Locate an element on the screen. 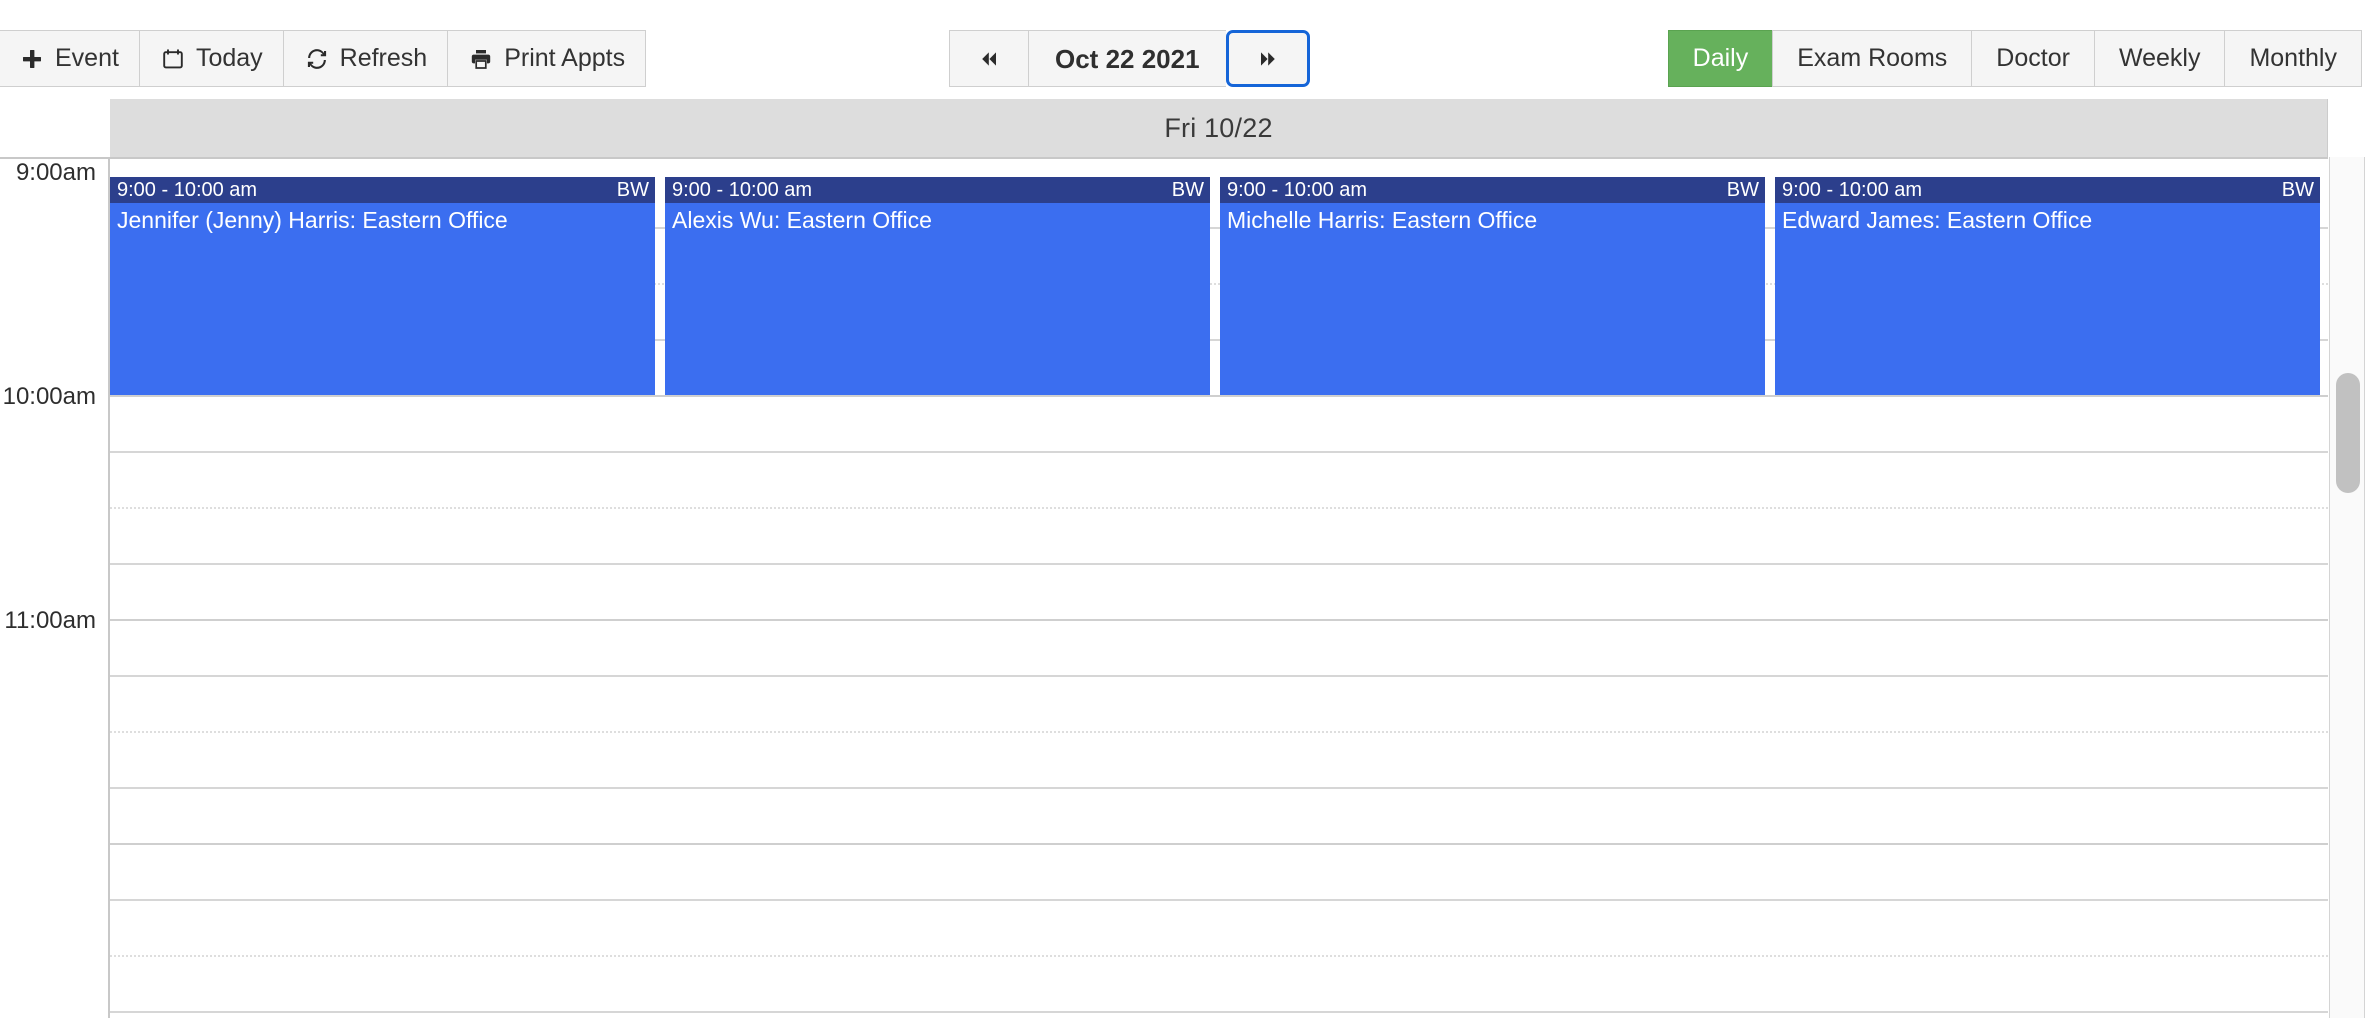 Image resolution: width=2370 pixels, height=1018 pixels. today-button: Today is located at coordinates (210, 58).